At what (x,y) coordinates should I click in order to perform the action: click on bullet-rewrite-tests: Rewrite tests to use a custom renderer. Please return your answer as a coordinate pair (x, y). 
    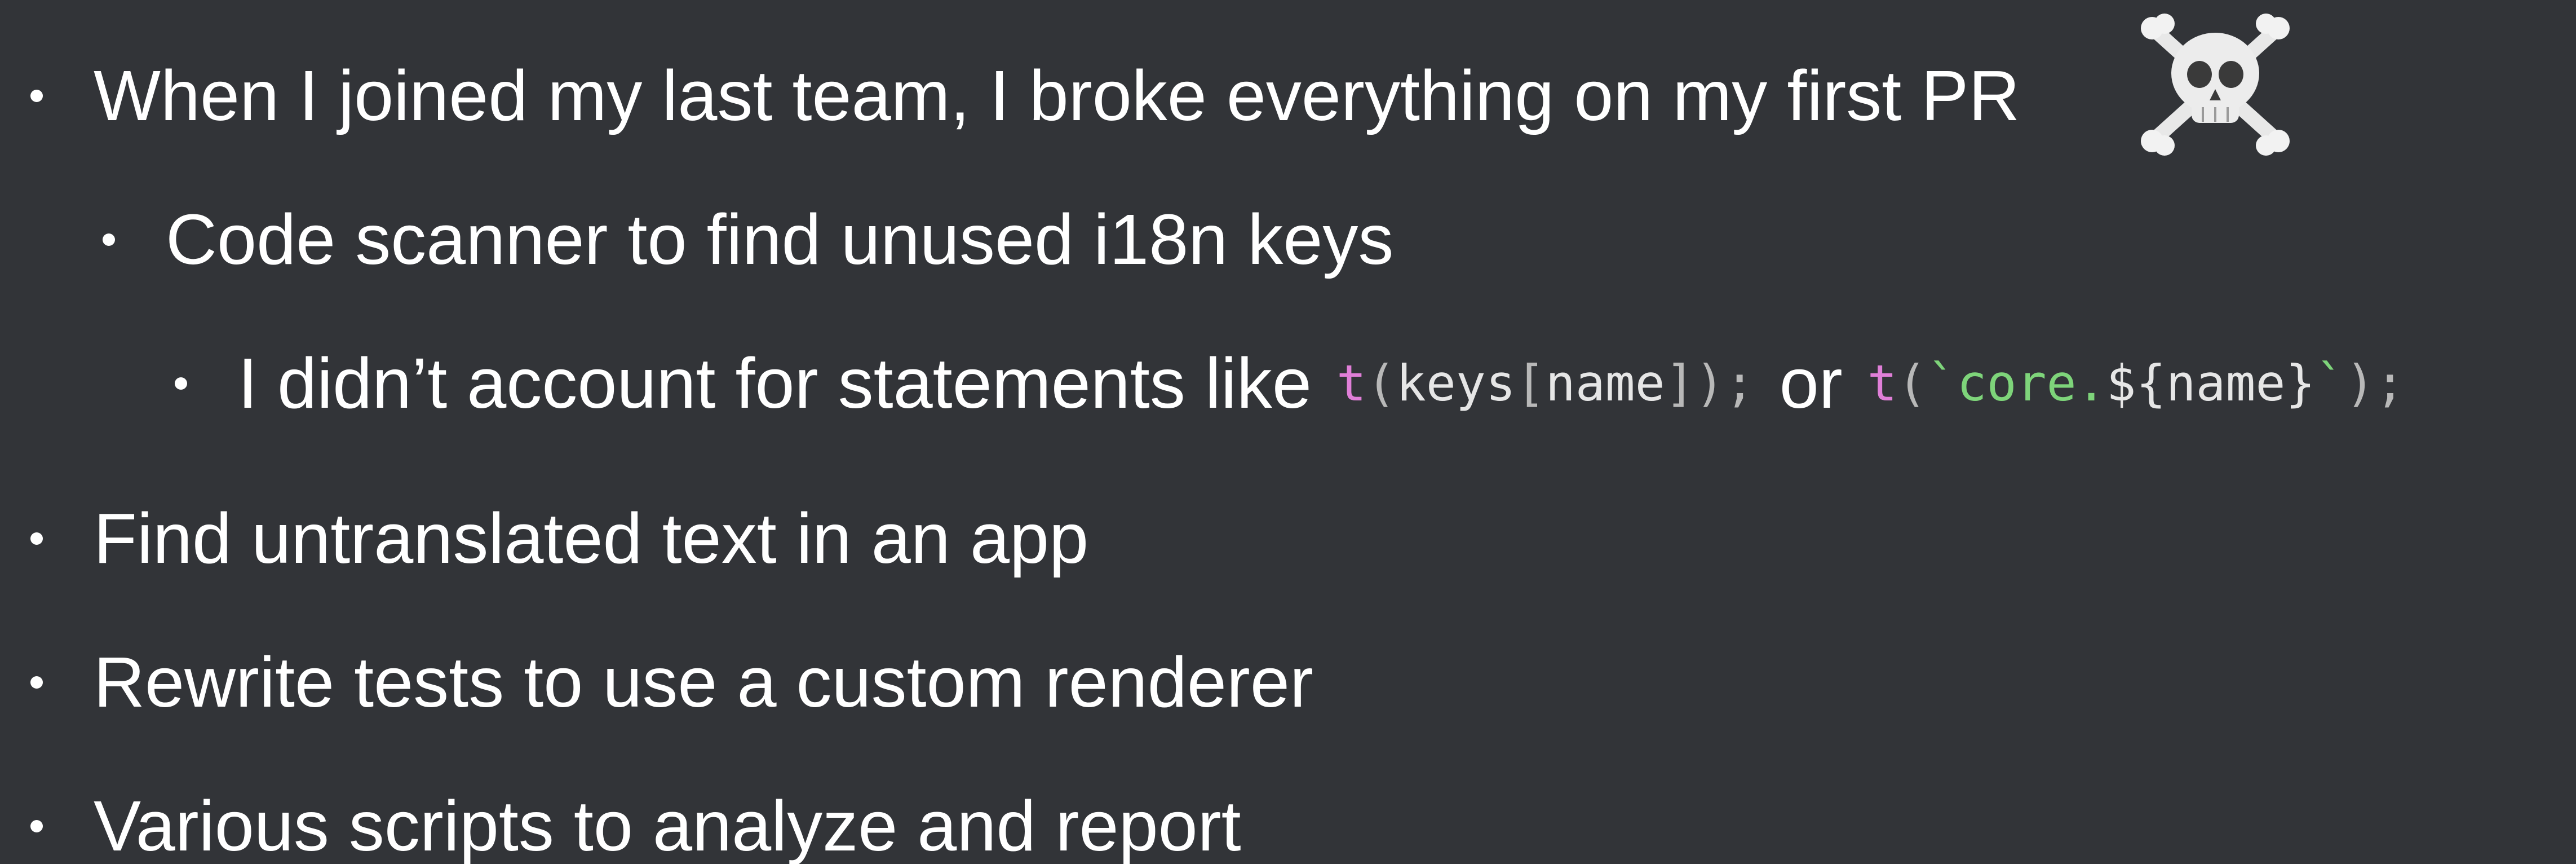
    Looking at the image, I should click on (671, 682).